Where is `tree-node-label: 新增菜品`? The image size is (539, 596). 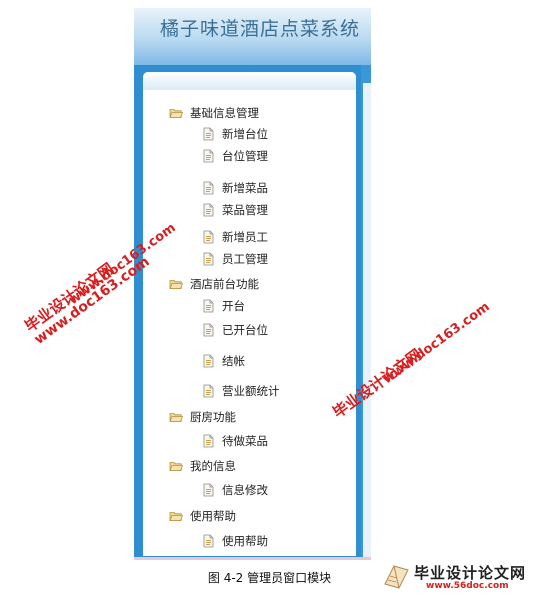
tree-node-label: 新增菜品 is located at coordinates (245, 188).